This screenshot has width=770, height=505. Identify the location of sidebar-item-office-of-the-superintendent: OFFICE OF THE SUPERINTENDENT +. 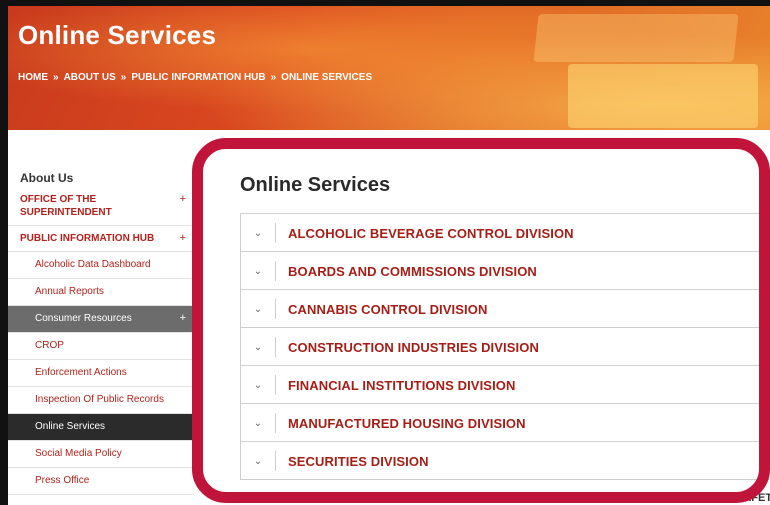
(101, 206).